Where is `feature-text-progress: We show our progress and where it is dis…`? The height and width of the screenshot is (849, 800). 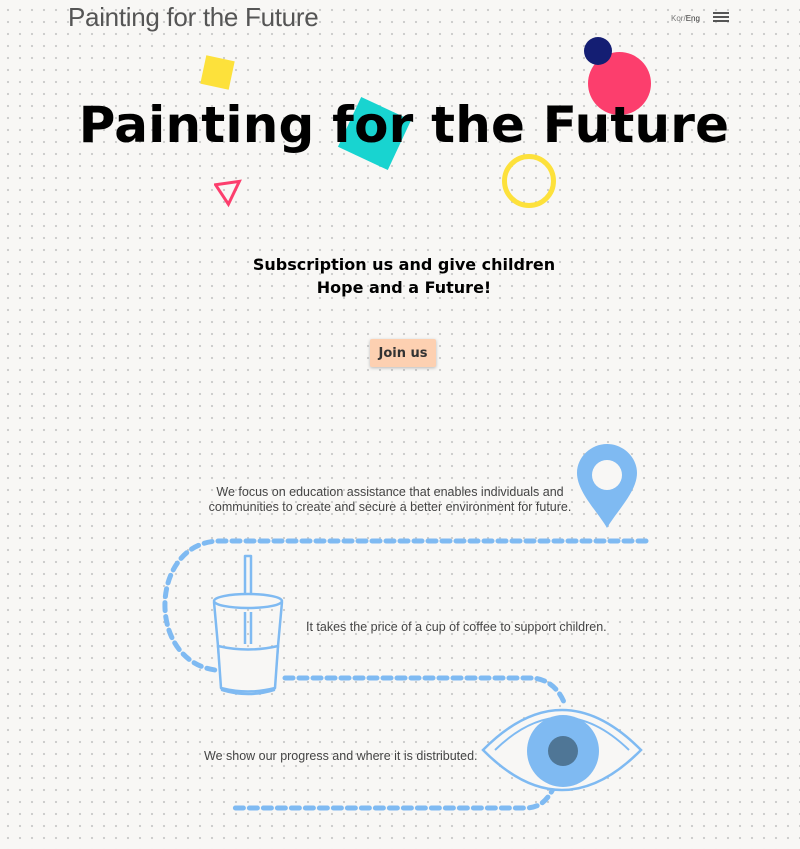
feature-text-progress: We show our progress and where it is dis… is located at coordinates (341, 756).